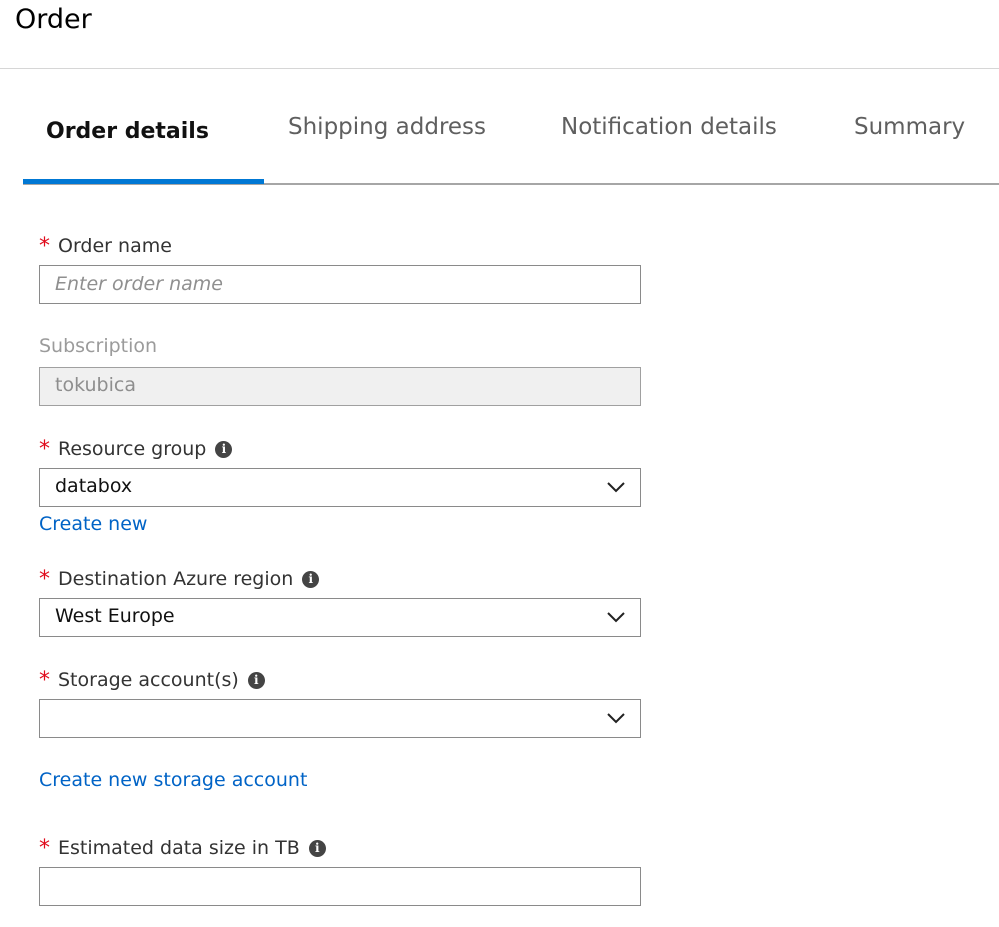 This screenshot has width=999, height=927. What do you see at coordinates (93, 524) in the screenshot?
I see `create-new-resource-group-link: Create new` at bounding box center [93, 524].